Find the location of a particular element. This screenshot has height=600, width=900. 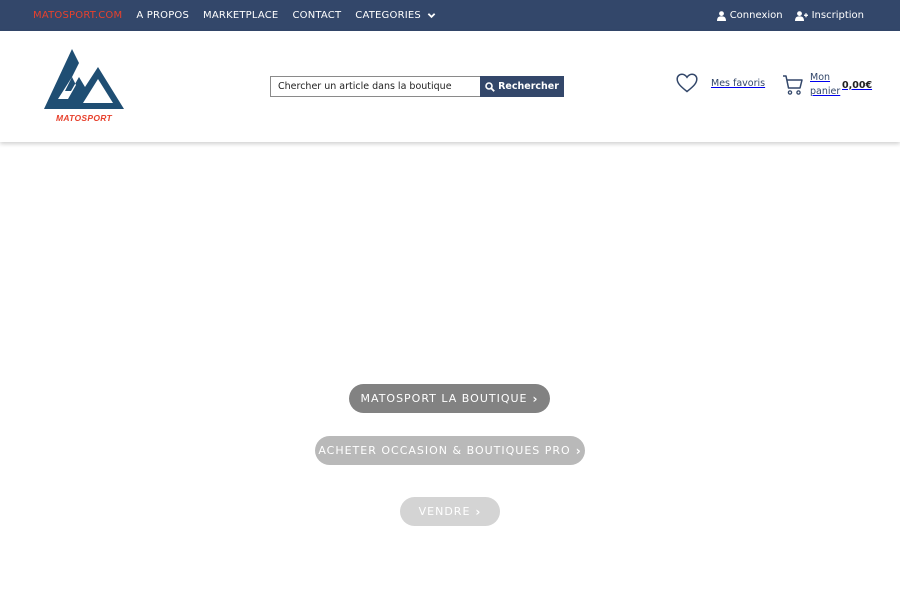

nav-categories-label: CATEGORIES is located at coordinates (388, 15).